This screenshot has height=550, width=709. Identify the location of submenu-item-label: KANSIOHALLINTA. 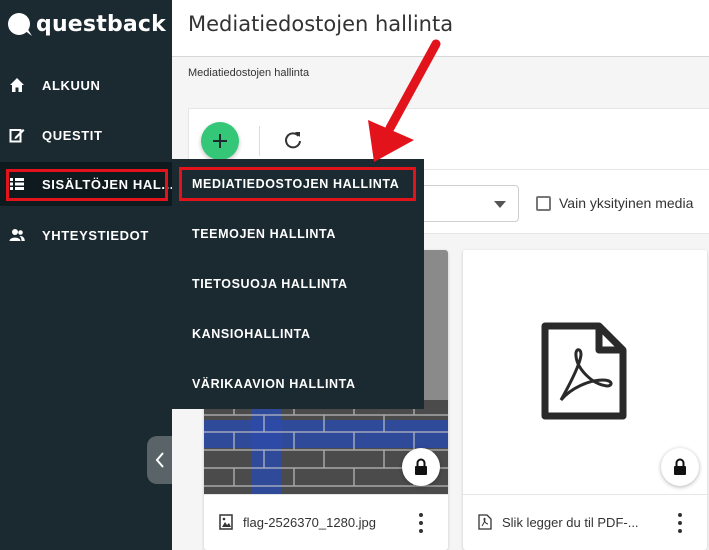
(251, 334).